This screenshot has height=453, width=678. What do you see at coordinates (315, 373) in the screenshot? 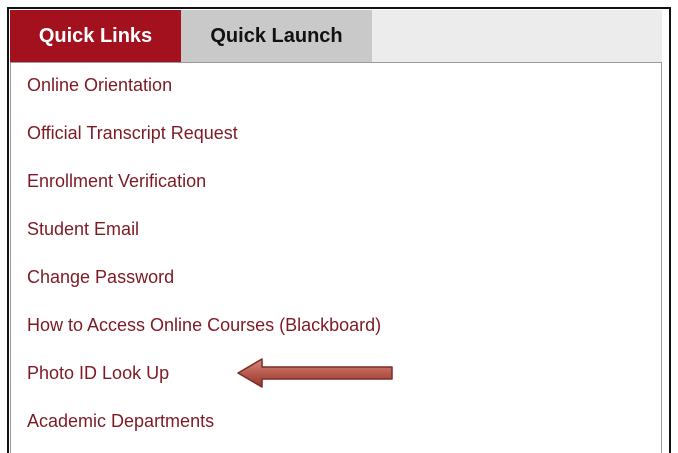
I see `left-arrow-icon` at bounding box center [315, 373].